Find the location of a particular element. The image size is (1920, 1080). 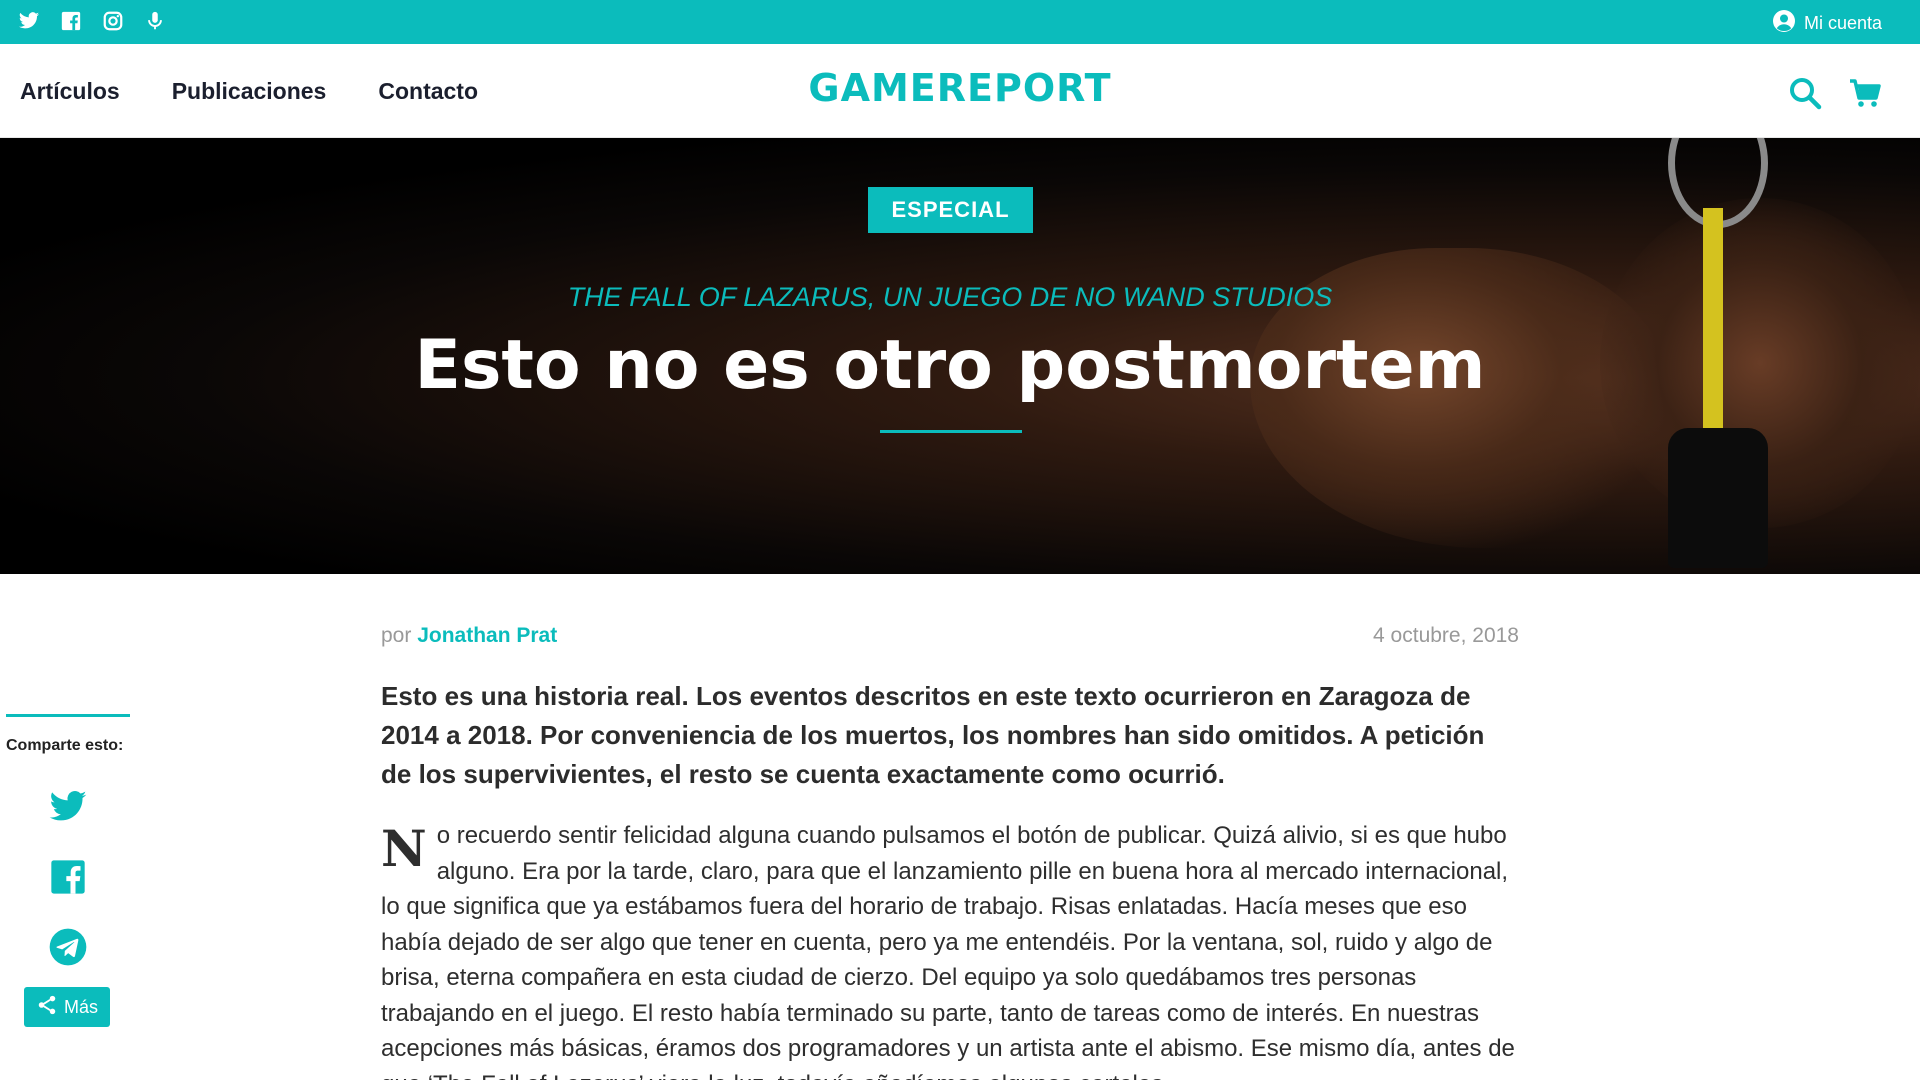

share-more-label: Más is located at coordinates (80, 1006).